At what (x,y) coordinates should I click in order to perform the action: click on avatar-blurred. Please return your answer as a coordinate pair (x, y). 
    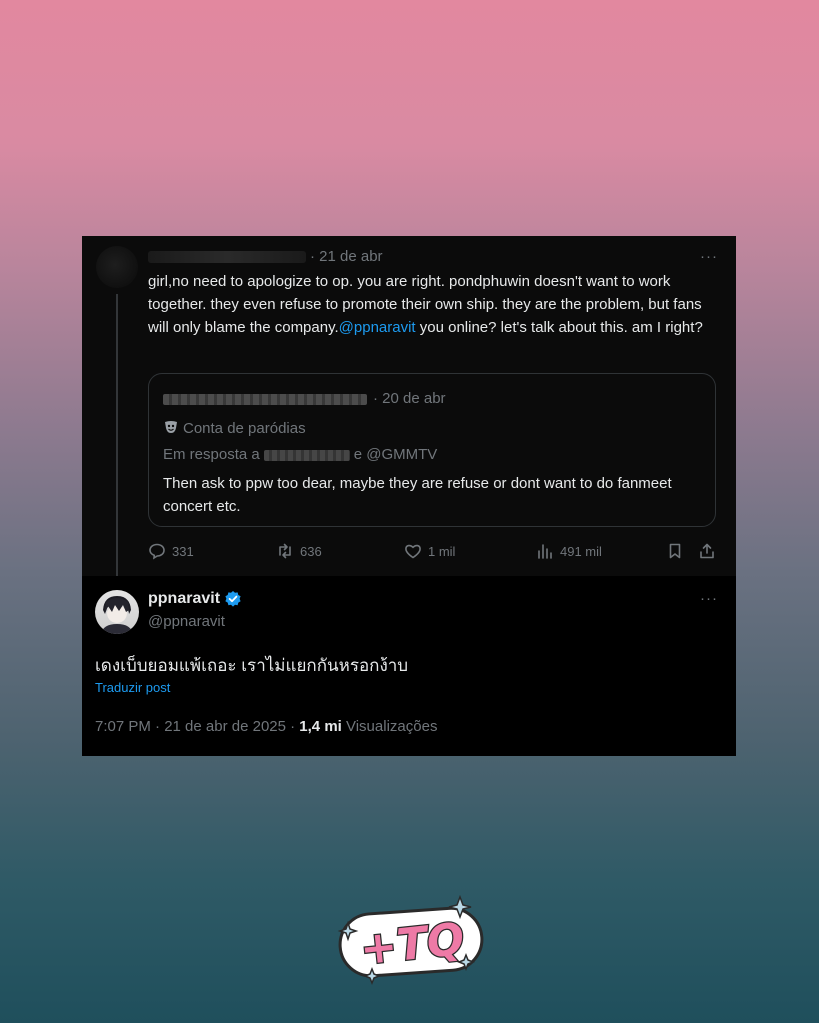
    Looking at the image, I should click on (117, 267).